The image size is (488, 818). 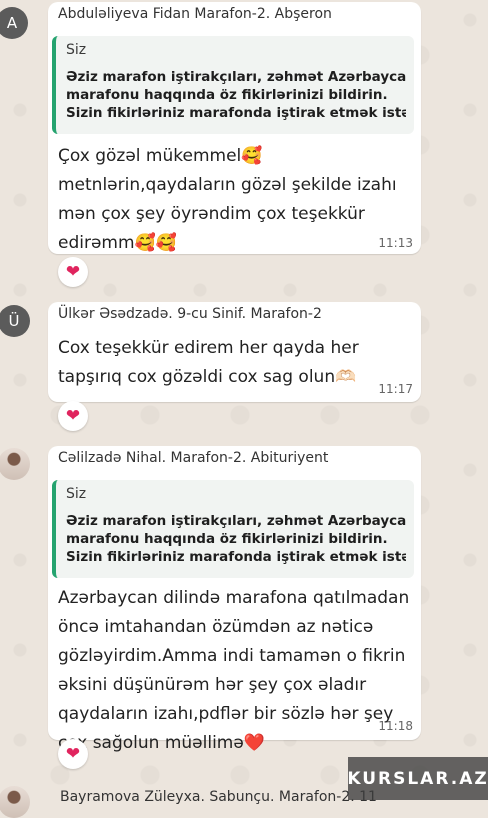 What do you see at coordinates (395, 243) in the screenshot?
I see `message-time: 11:13` at bounding box center [395, 243].